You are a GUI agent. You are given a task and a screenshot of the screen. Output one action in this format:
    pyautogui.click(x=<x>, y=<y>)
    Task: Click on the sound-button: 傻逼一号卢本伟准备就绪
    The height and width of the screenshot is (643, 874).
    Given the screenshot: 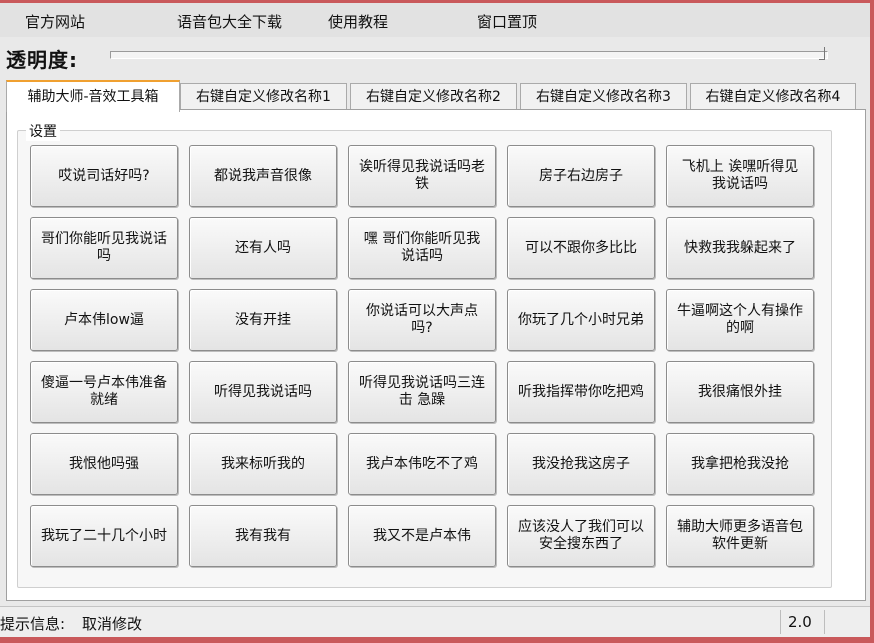 What is the action you would take?
    pyautogui.click(x=104, y=392)
    